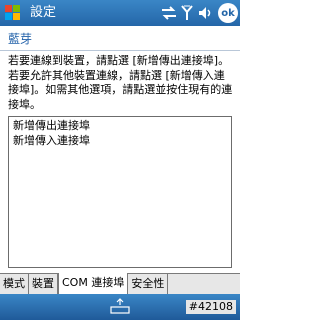 This screenshot has width=320, height=320. I want to click on volume-icon, so click(206, 13).